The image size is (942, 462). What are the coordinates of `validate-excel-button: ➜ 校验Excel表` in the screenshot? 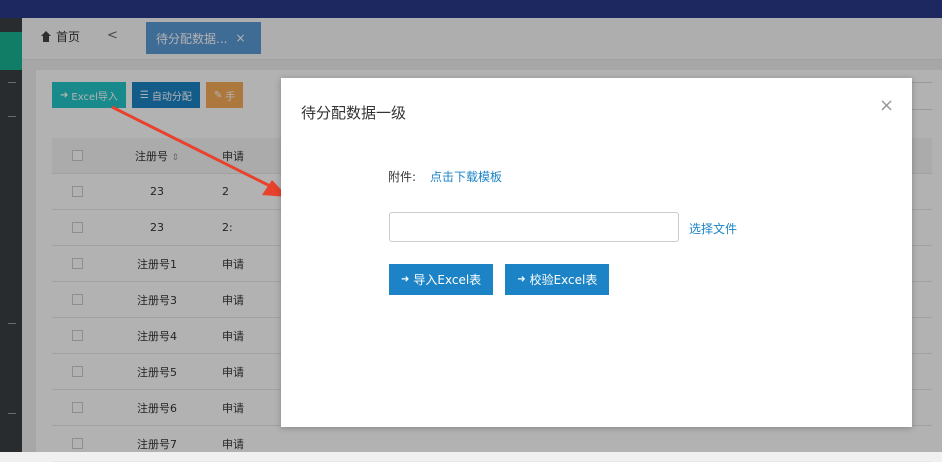 It's located at (557, 279).